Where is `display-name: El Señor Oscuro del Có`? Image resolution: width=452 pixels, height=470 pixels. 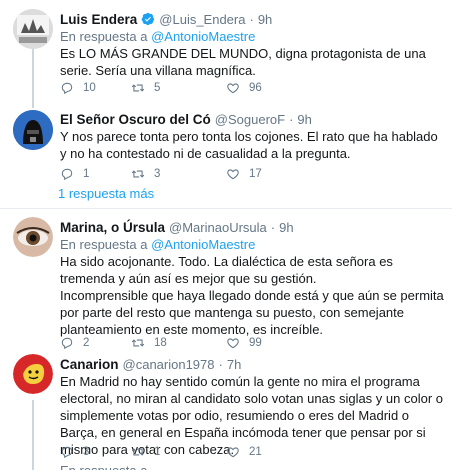
display-name: El Señor Oscuro del Có is located at coordinates (135, 119).